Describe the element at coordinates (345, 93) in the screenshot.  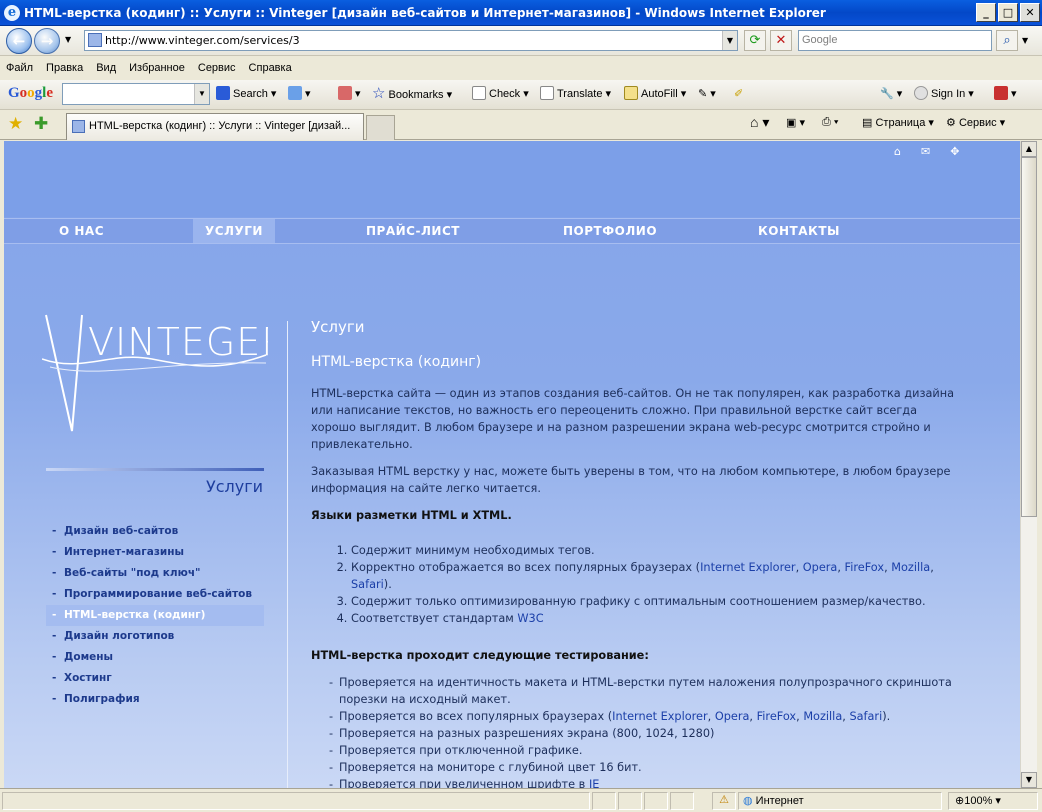
I see `popup-blocker-icon` at that location.